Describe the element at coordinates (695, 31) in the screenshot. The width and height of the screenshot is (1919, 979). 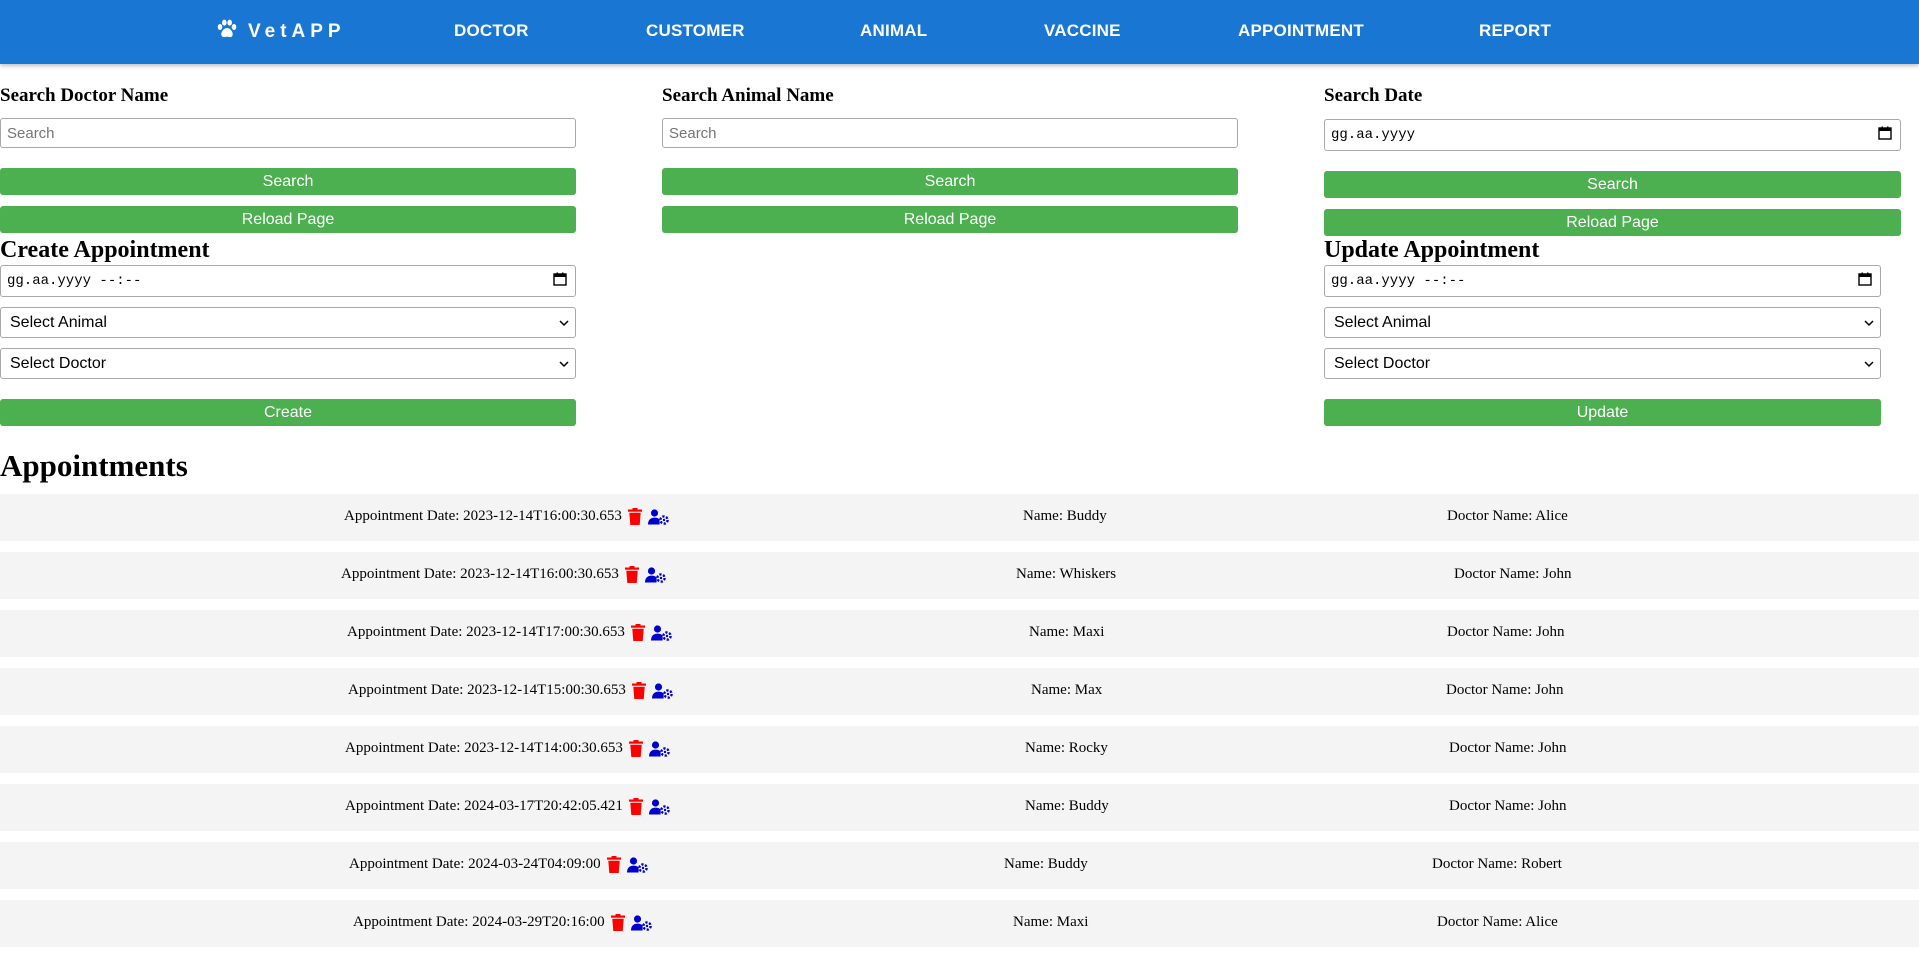
I see `nav-customer: CUSTOMER` at that location.